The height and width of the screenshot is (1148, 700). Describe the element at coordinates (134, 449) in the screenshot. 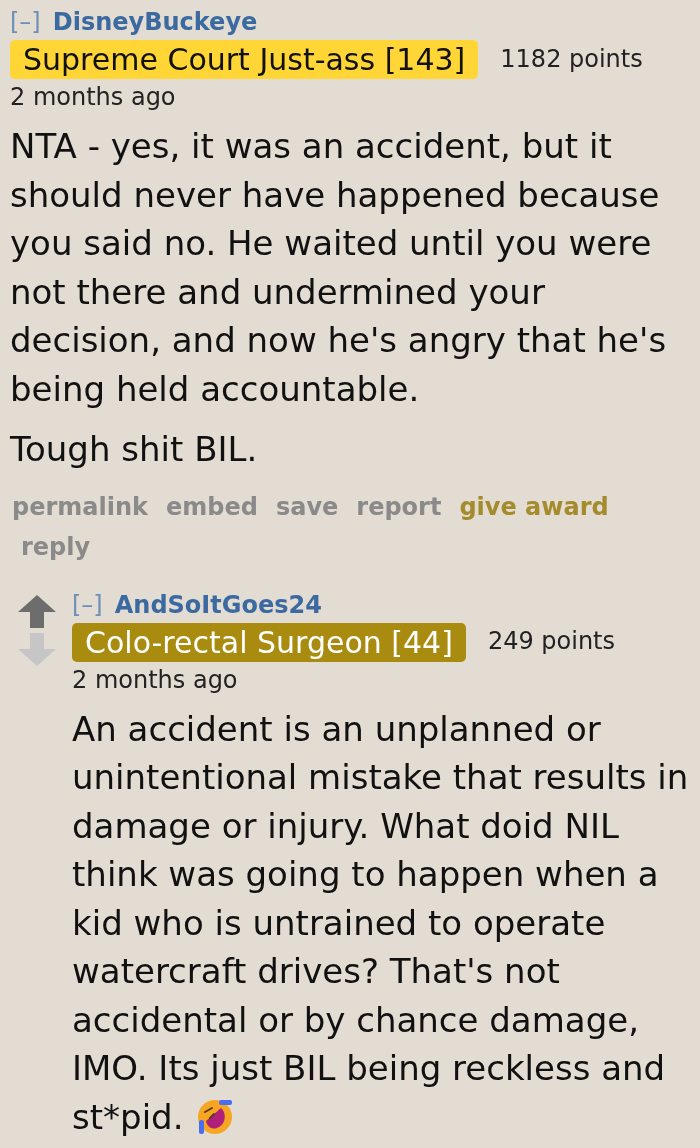

I see `comment-text: Tough shit BIL.` at that location.